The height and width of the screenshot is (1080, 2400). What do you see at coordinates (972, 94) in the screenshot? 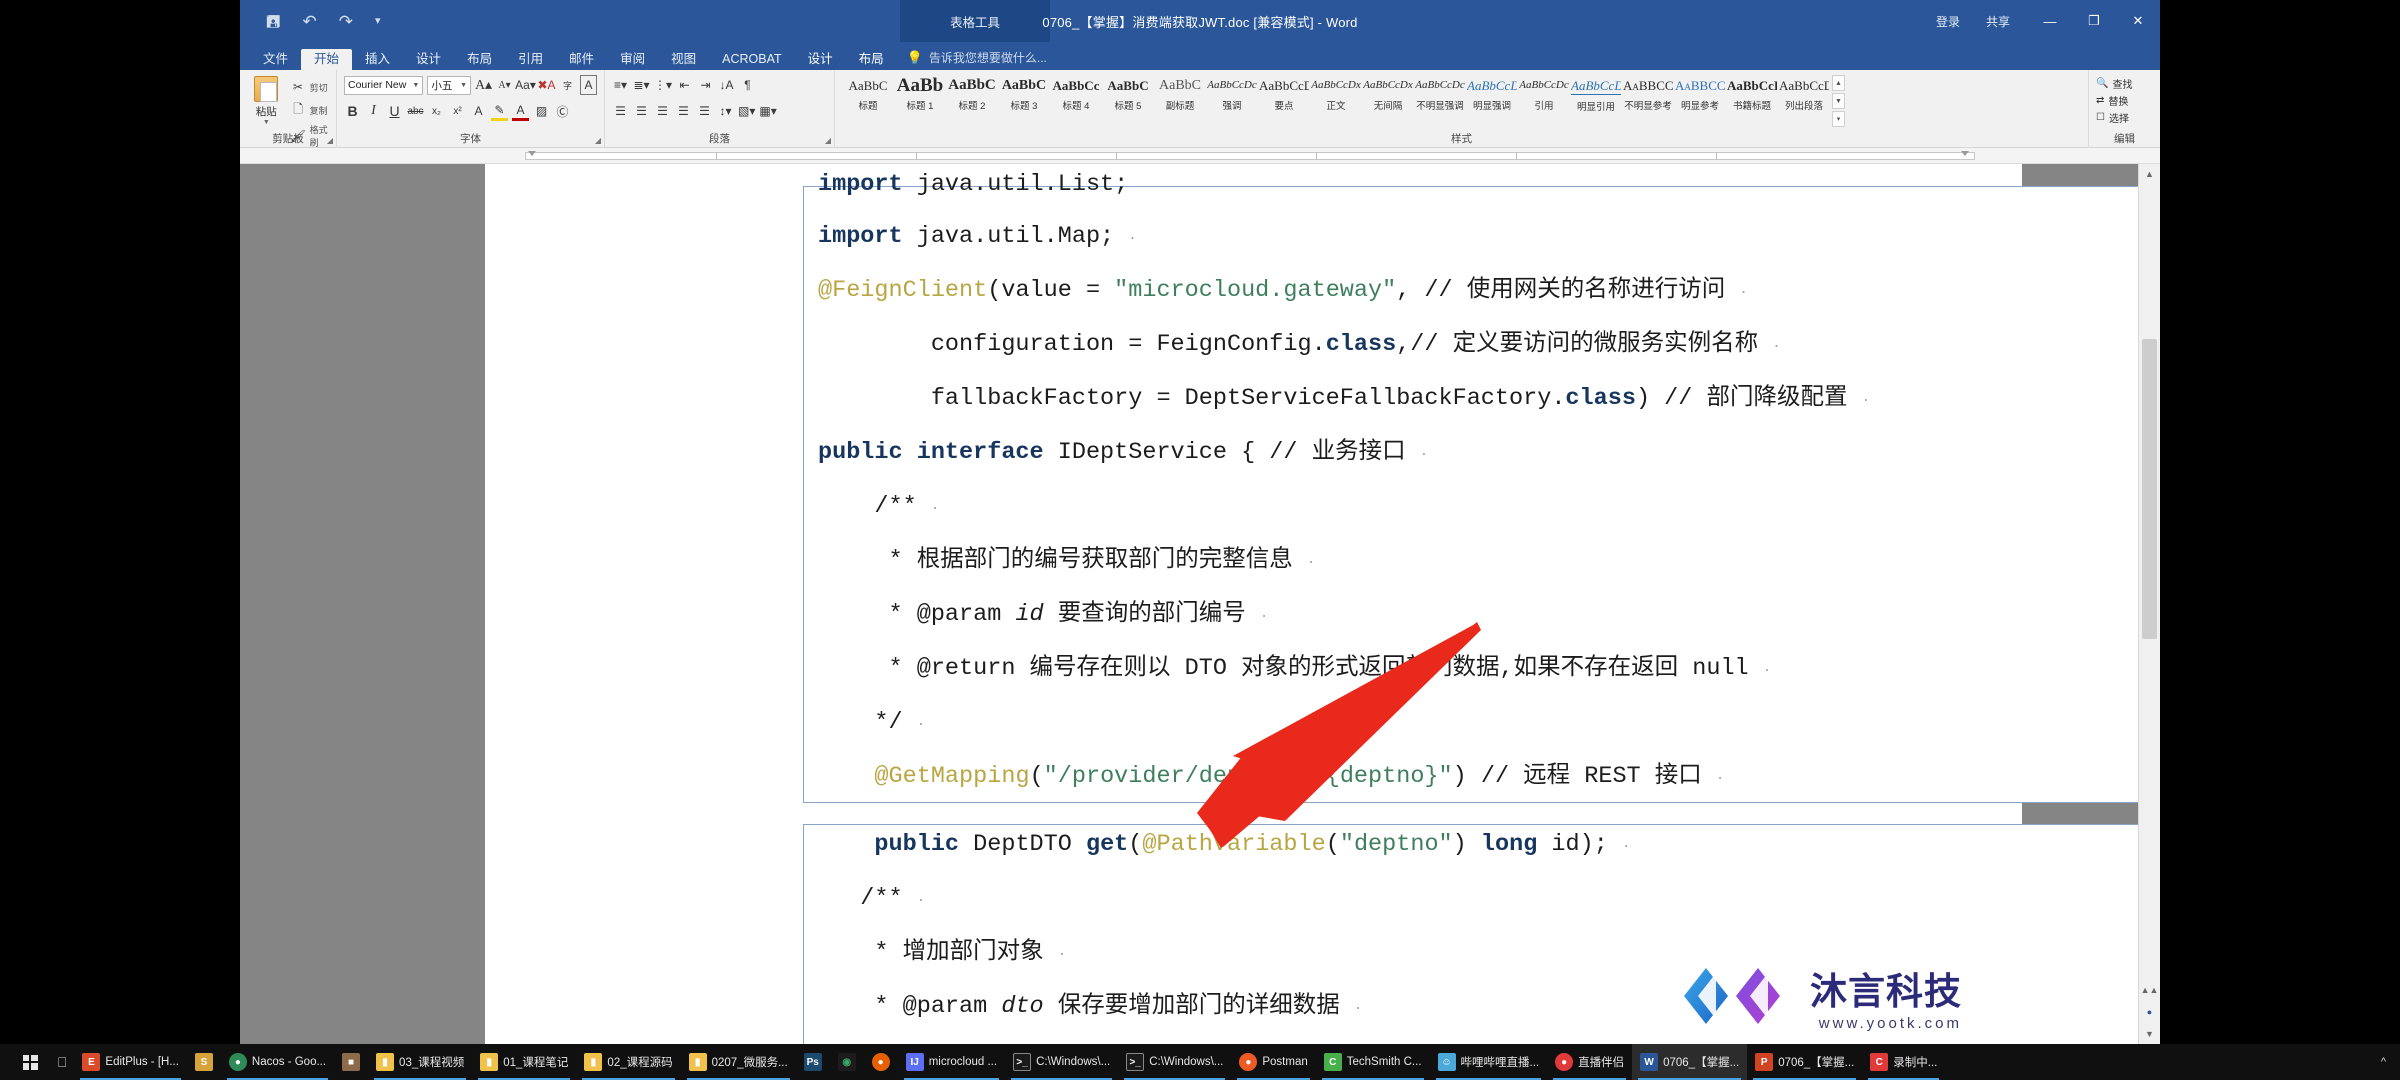
I see `style-item: AaBbC 标题 2` at bounding box center [972, 94].